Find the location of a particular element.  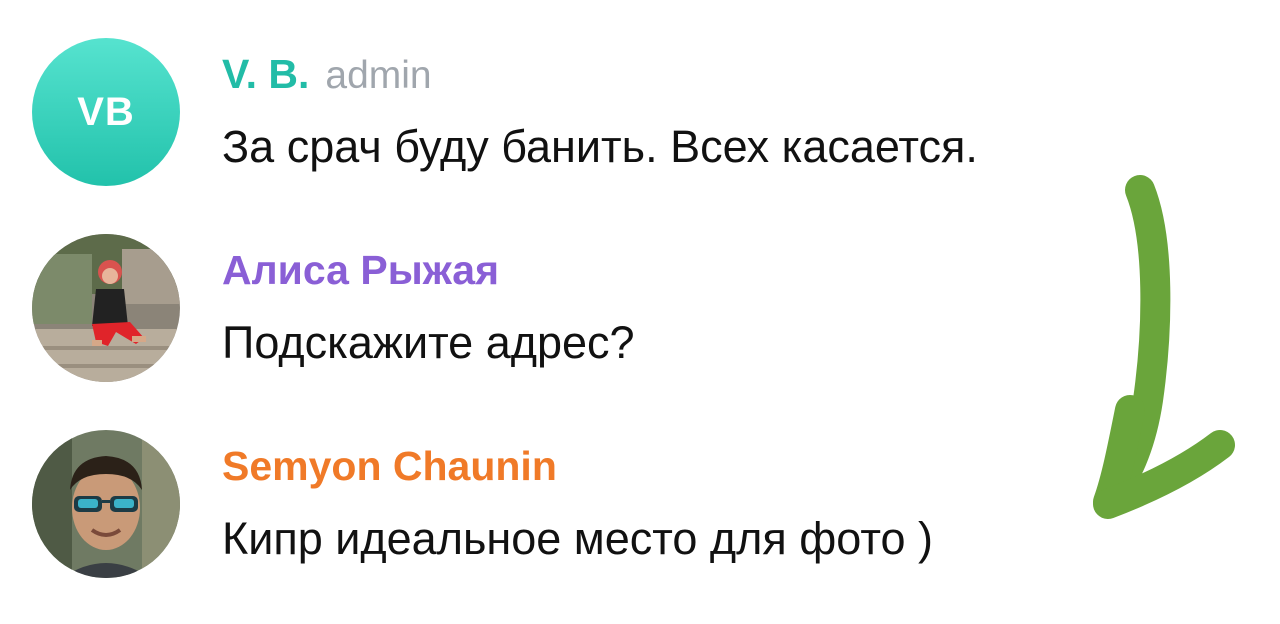

avatar: VB is located at coordinates (106, 112).